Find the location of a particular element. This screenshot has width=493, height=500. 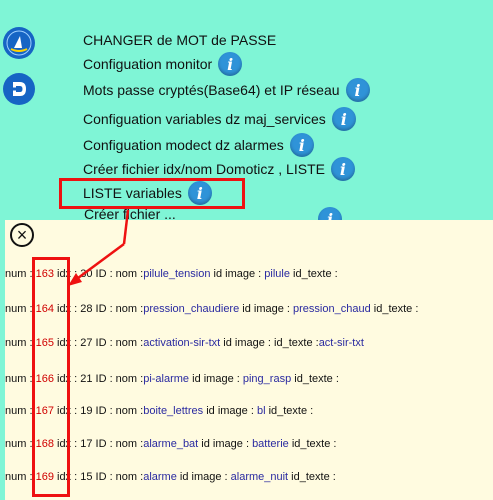

annotation-highlight-box is located at coordinates (152, 193).